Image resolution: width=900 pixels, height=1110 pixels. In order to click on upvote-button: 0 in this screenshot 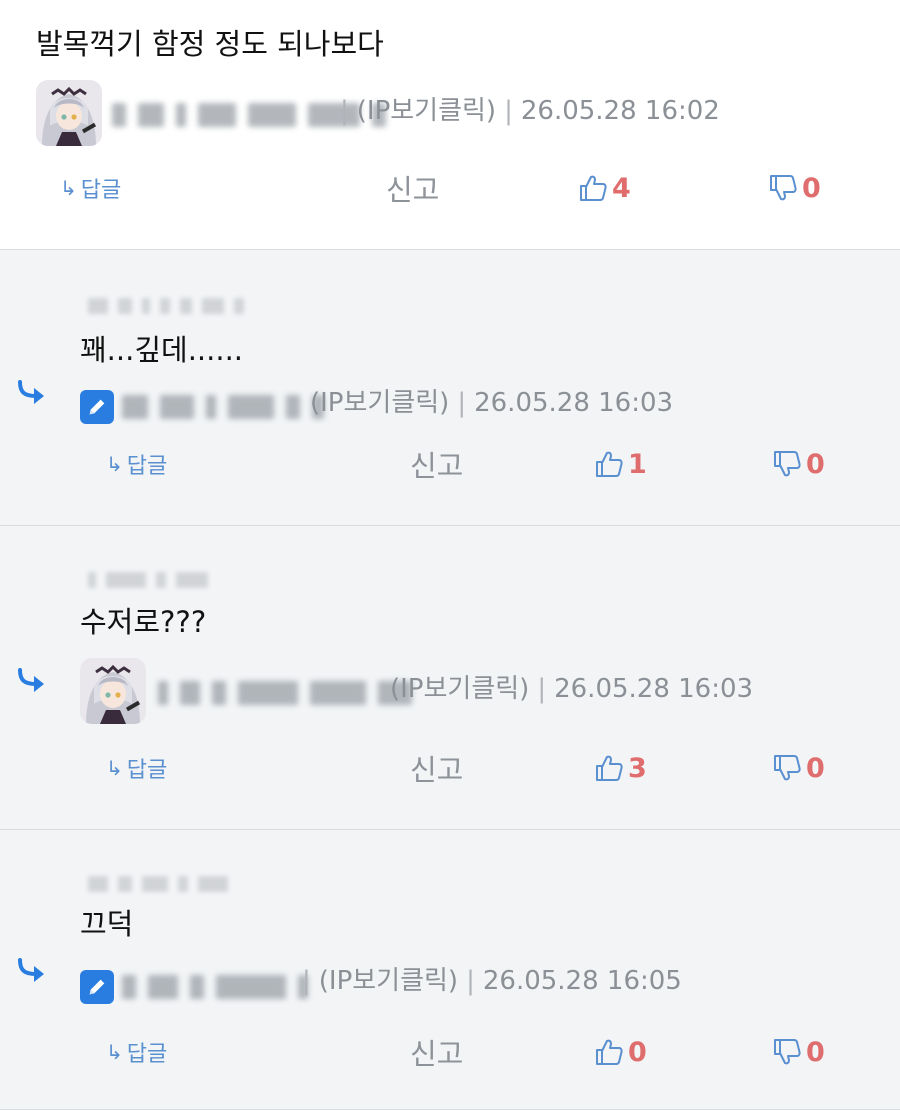, I will do `click(620, 1052)`.